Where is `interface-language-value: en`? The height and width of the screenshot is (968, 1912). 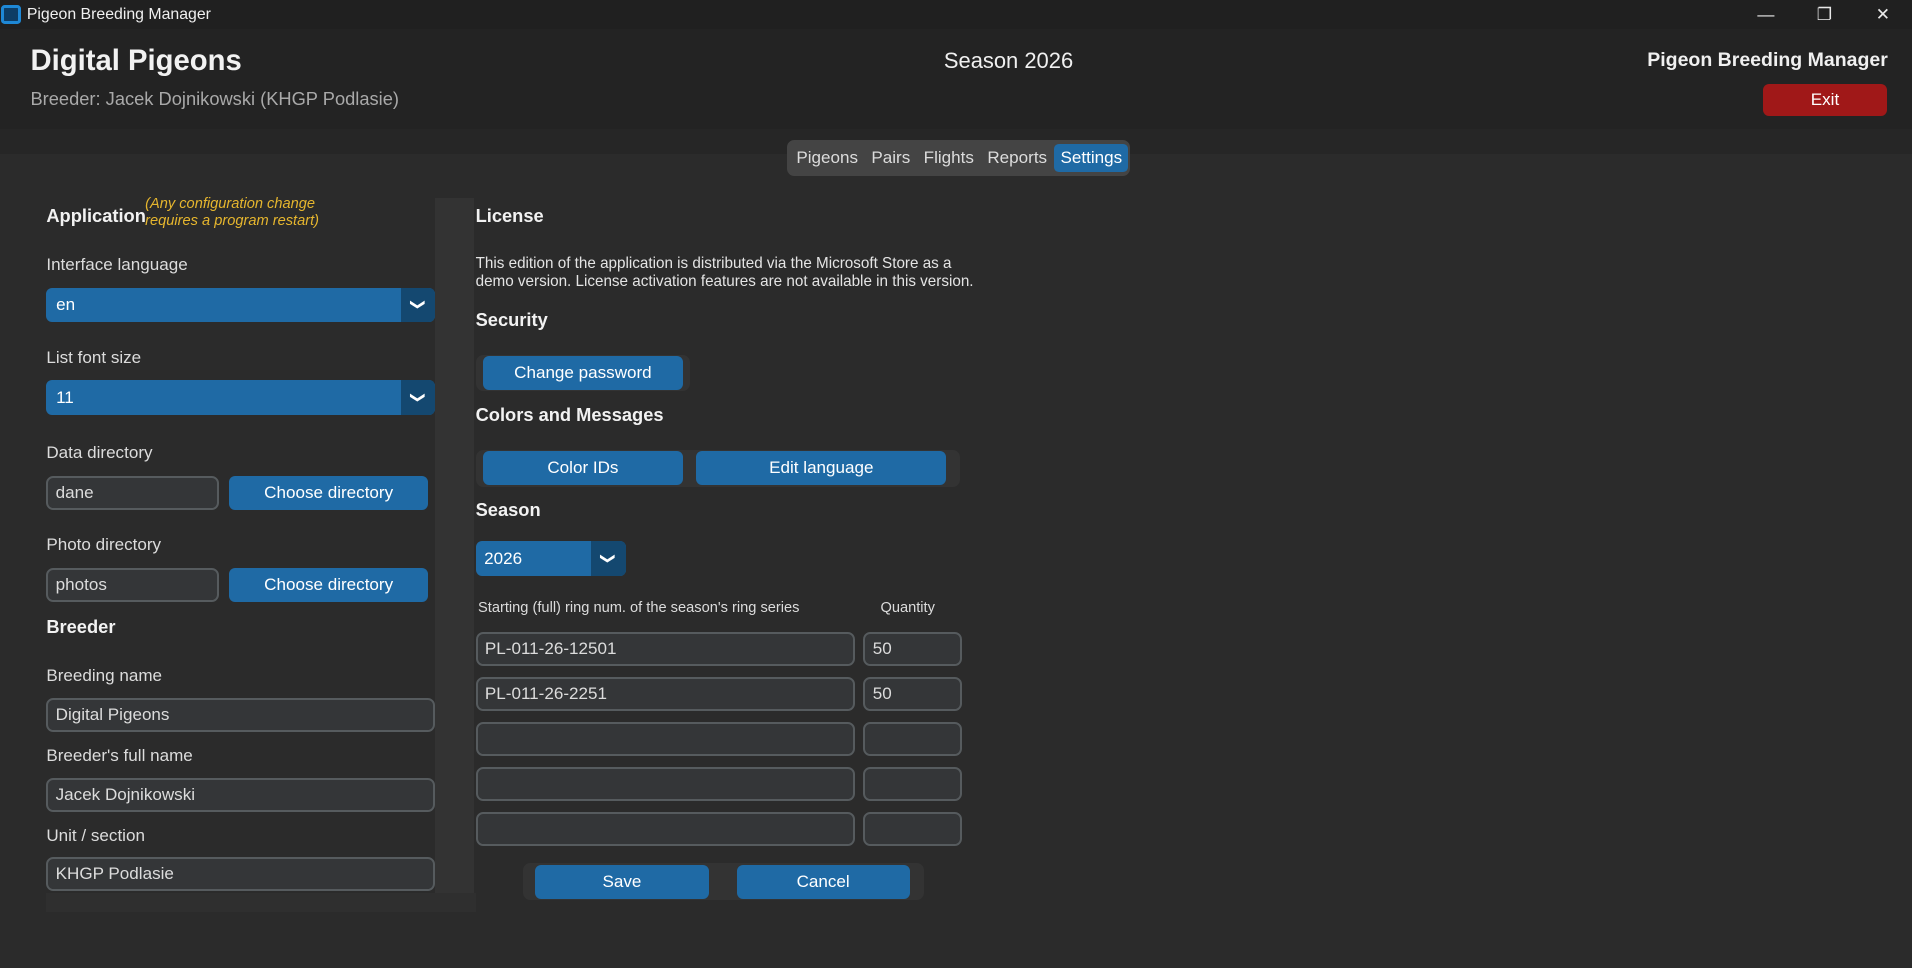
interface-language-value: en is located at coordinates (66, 304).